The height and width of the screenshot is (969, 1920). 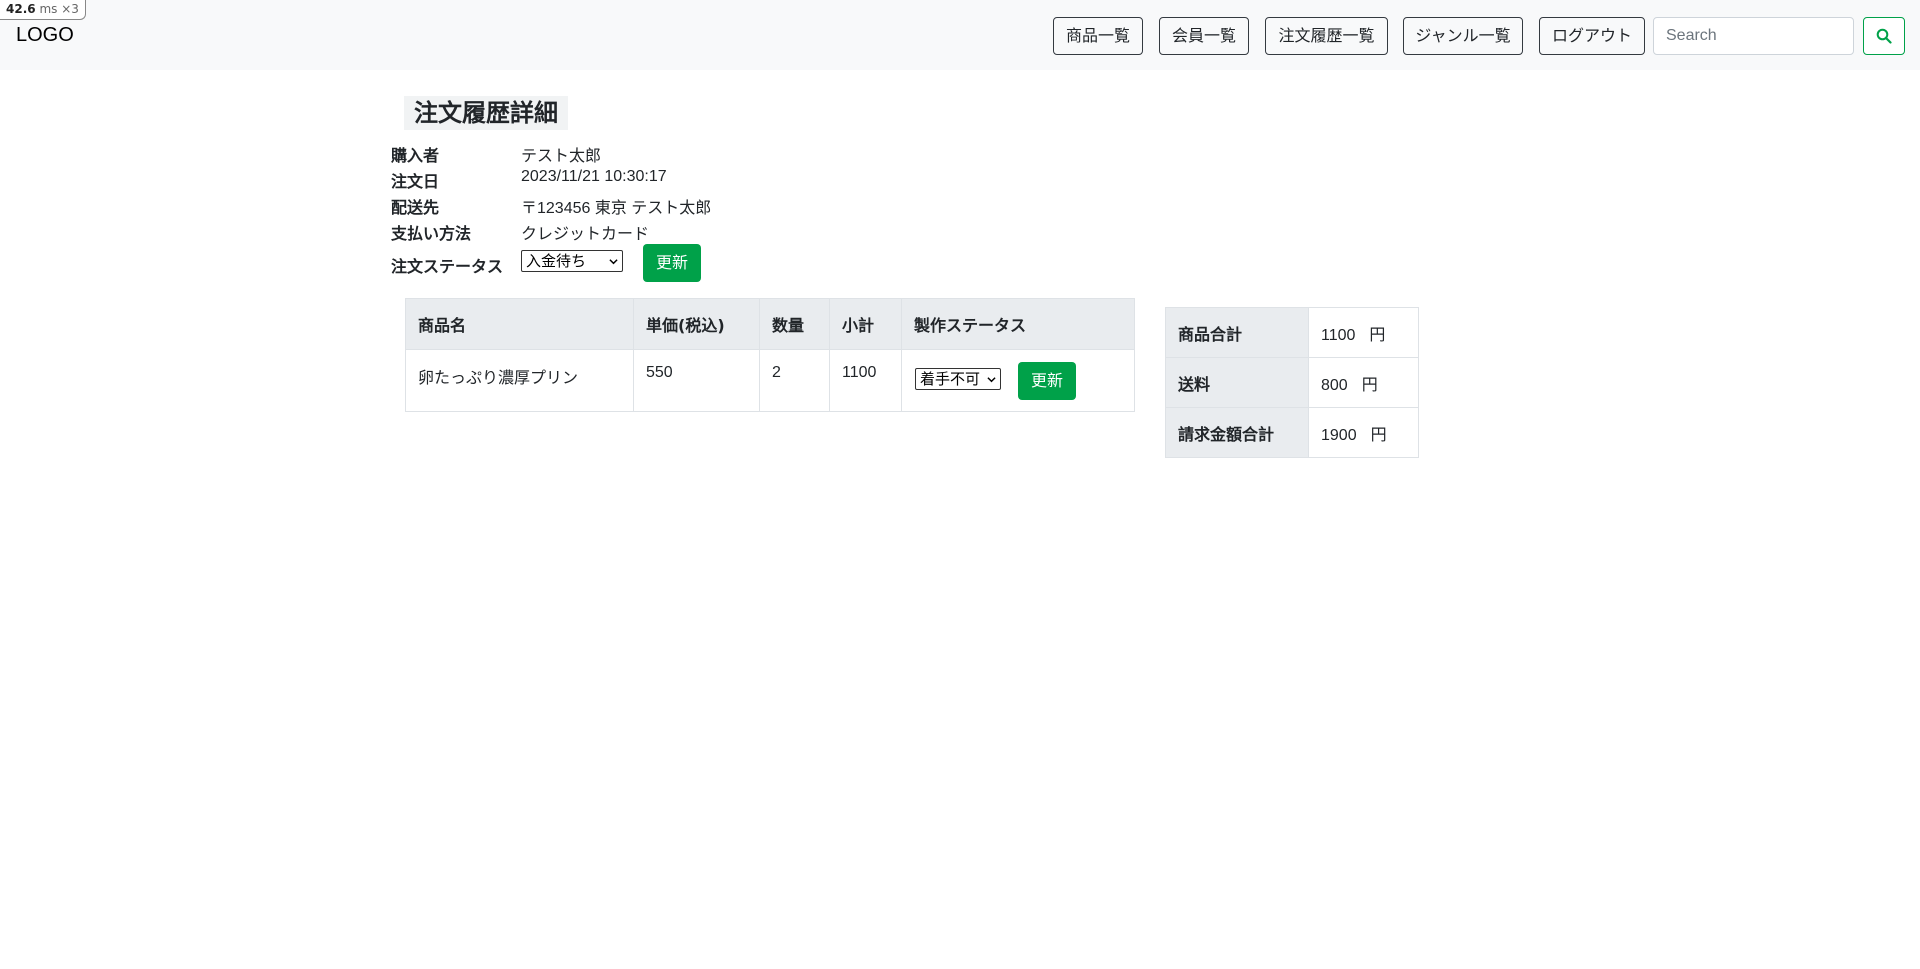 I want to click on summary-label: 商品合計, so click(x=1237, y=332).